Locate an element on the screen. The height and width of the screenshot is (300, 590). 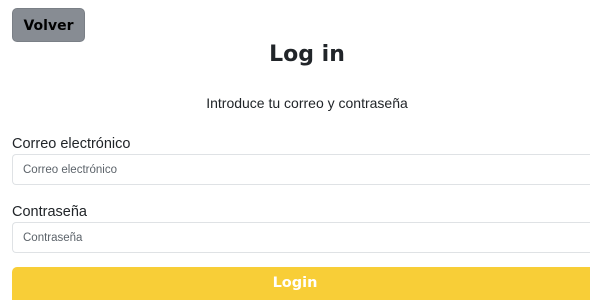
password-label: Contraseña is located at coordinates (49, 212).